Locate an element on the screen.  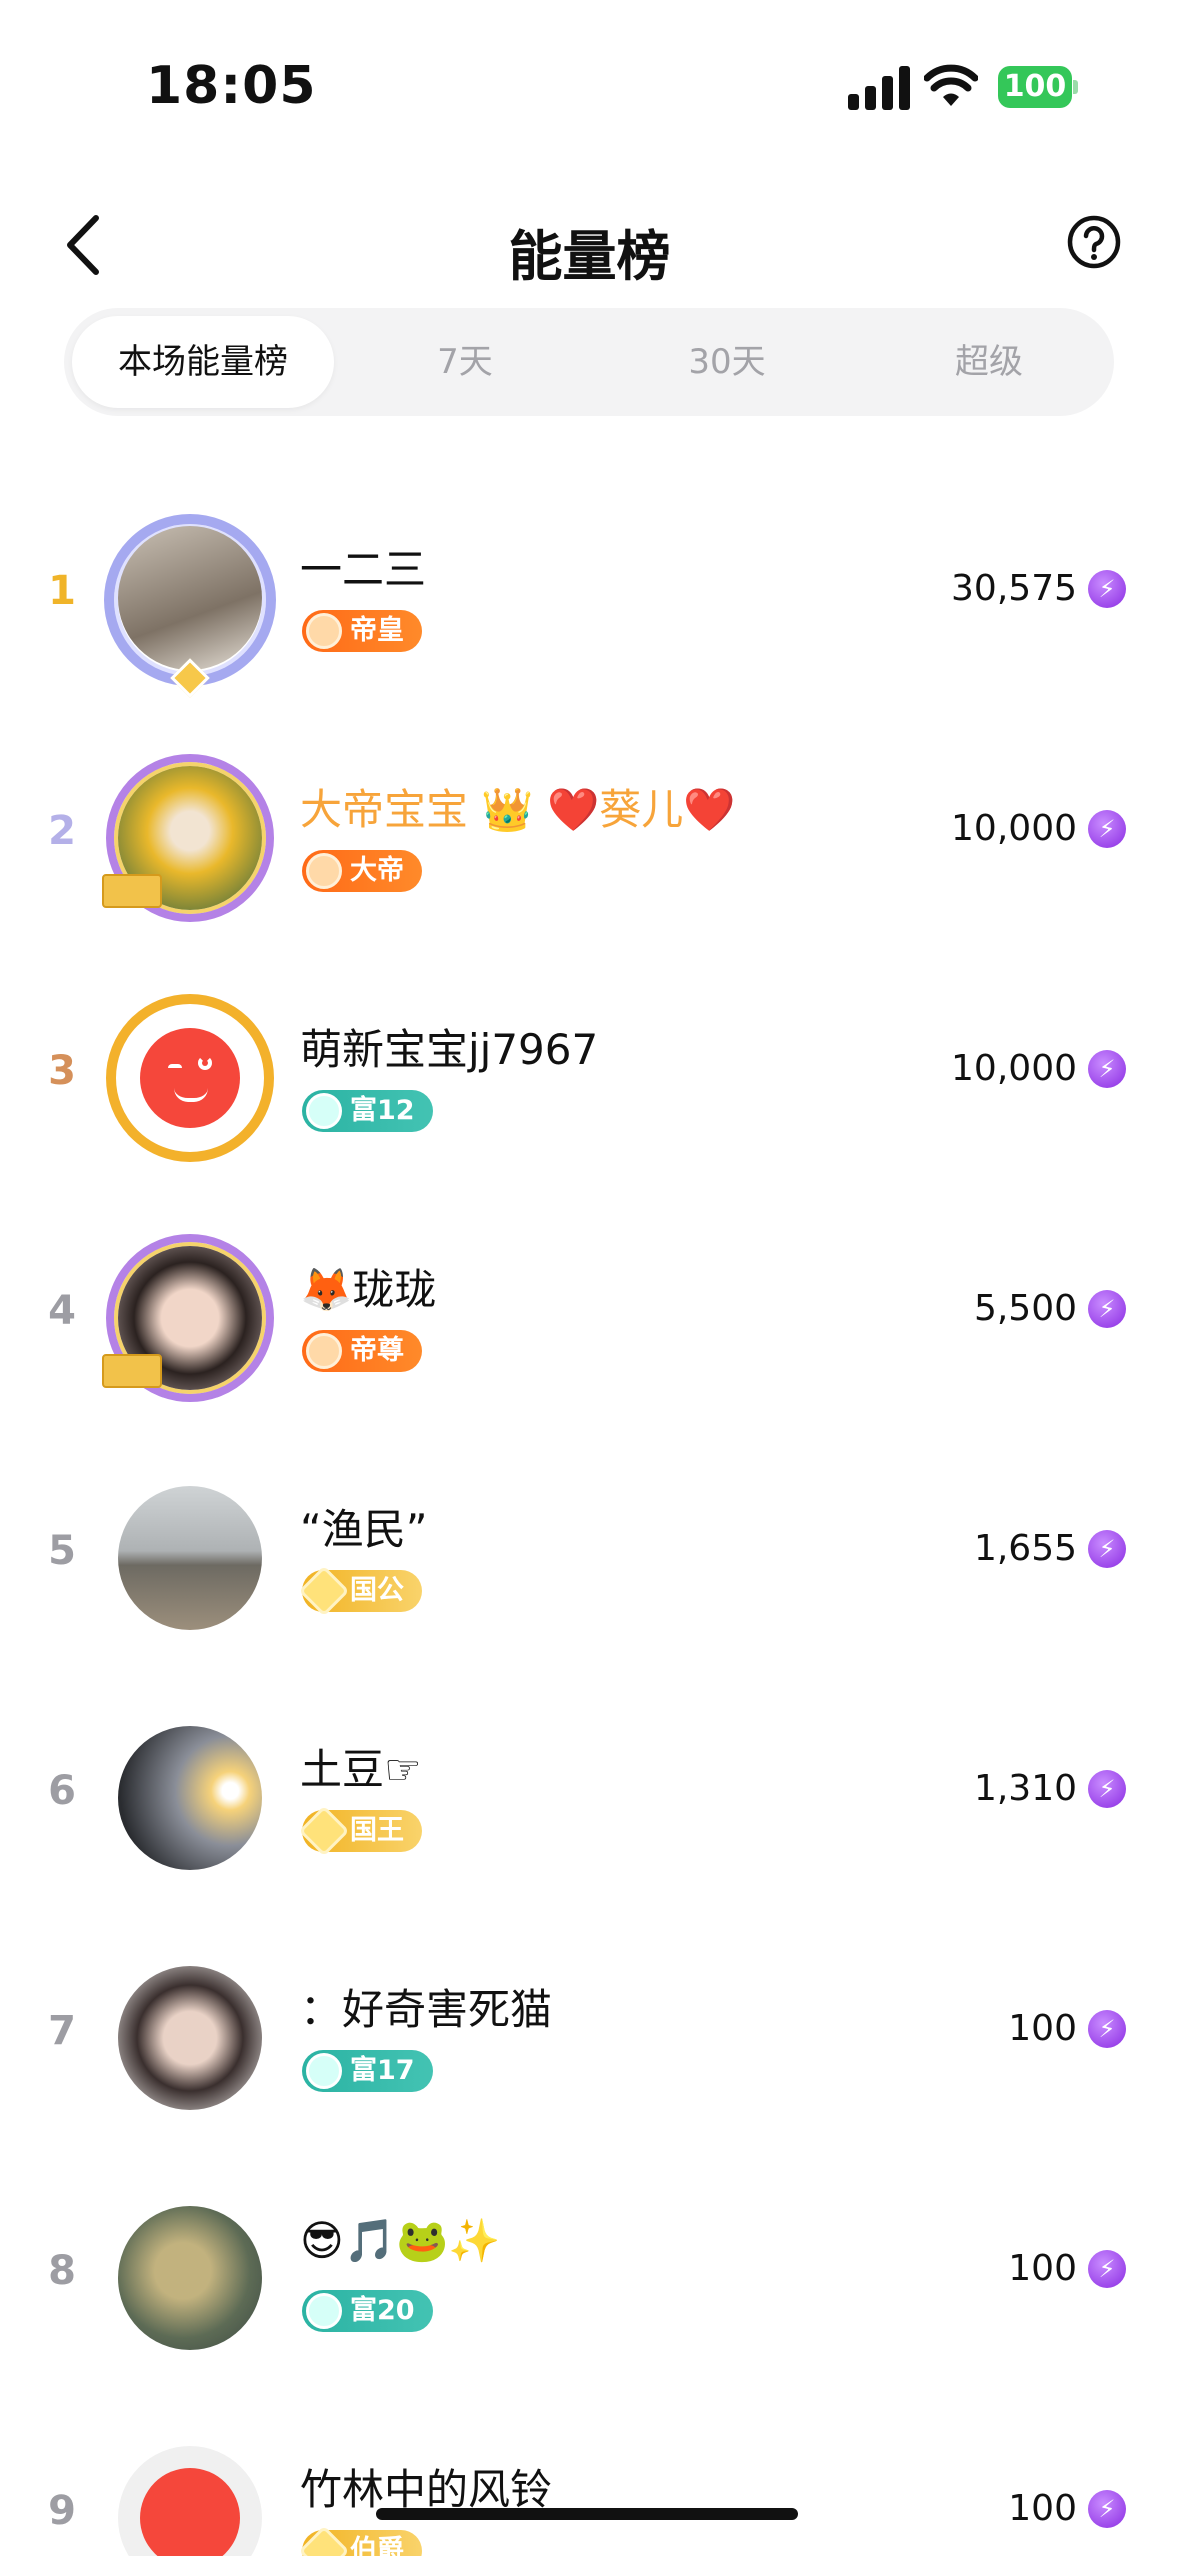
tab-current-session: 本场能量榜 is located at coordinates (203, 362).